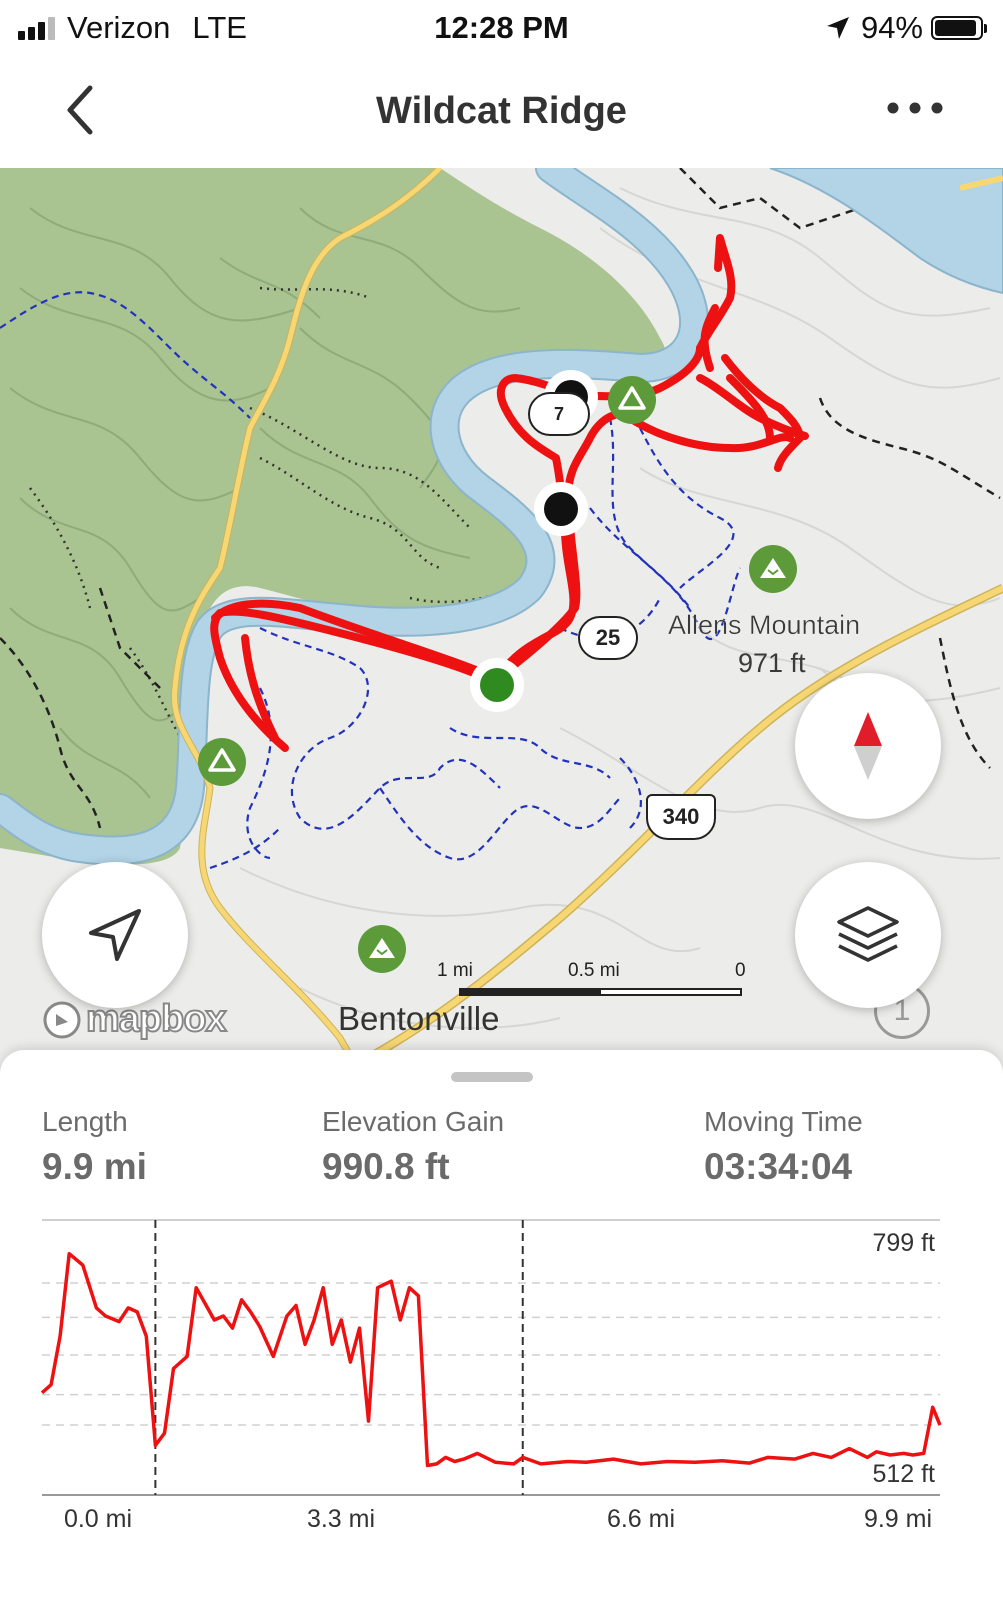 Image resolution: width=1003 pixels, height=1600 pixels. I want to click on nav-bar: Wildcat Ridge, so click(501, 112).